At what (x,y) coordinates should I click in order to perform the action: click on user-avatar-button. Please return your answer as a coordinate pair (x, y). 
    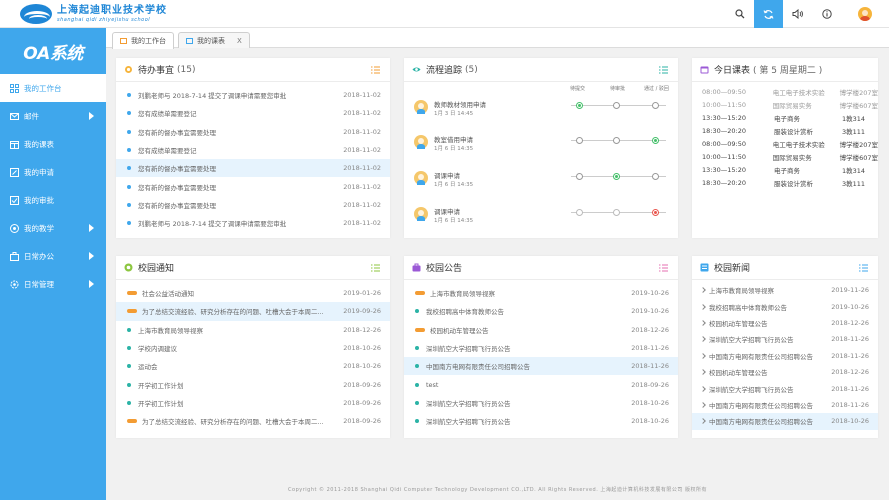
    Looking at the image, I should click on (865, 14).